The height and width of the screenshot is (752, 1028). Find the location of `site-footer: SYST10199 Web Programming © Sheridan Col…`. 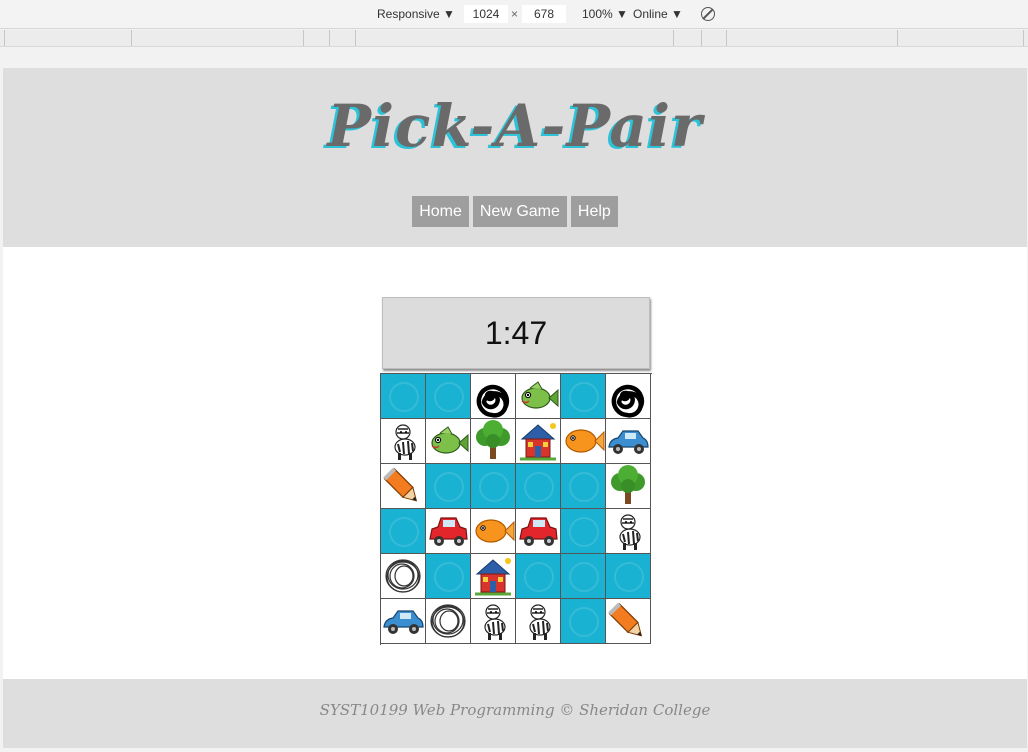

site-footer: SYST10199 Web Programming © Sheridan Col… is located at coordinates (515, 713).